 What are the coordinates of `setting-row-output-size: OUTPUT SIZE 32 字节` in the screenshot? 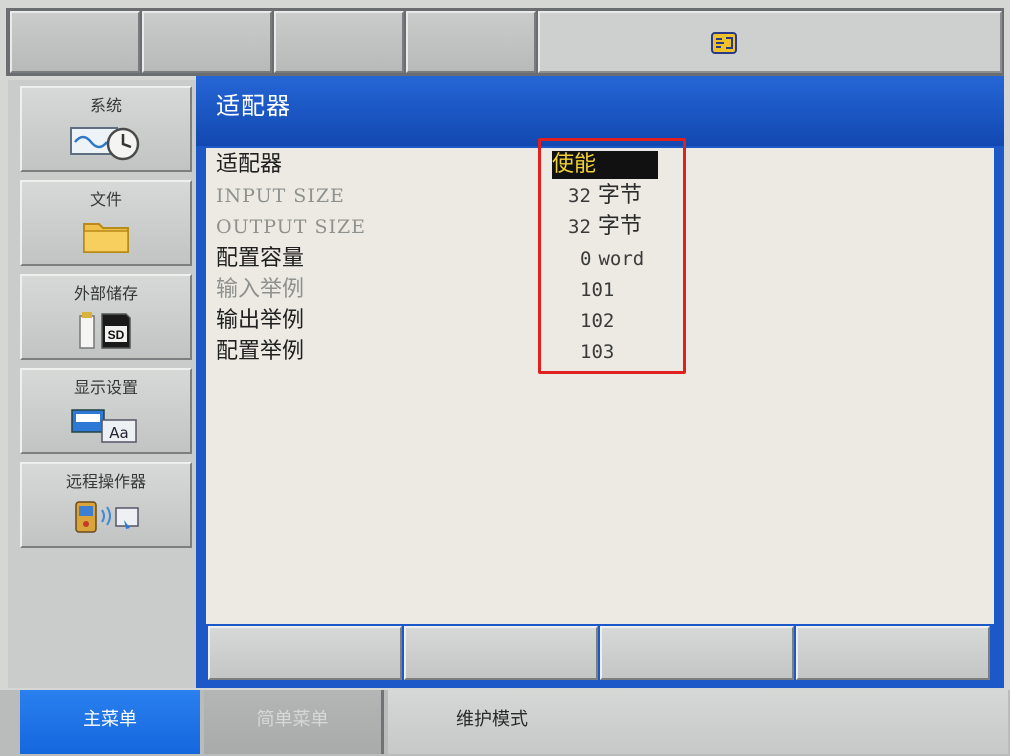 It's located at (596, 227).